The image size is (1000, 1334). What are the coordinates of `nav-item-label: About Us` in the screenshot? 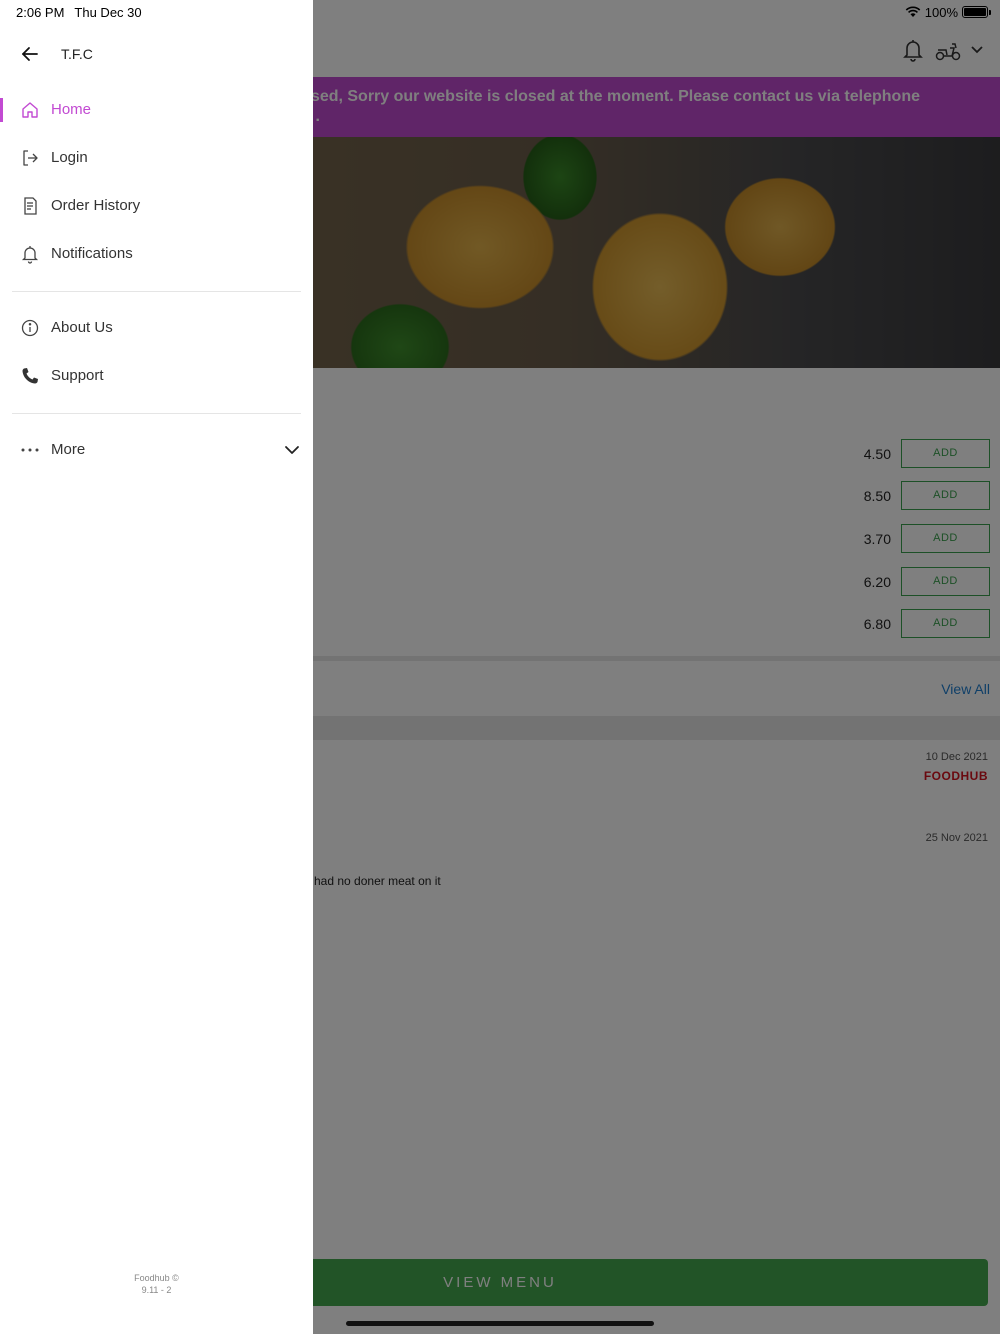 It's located at (82, 327).